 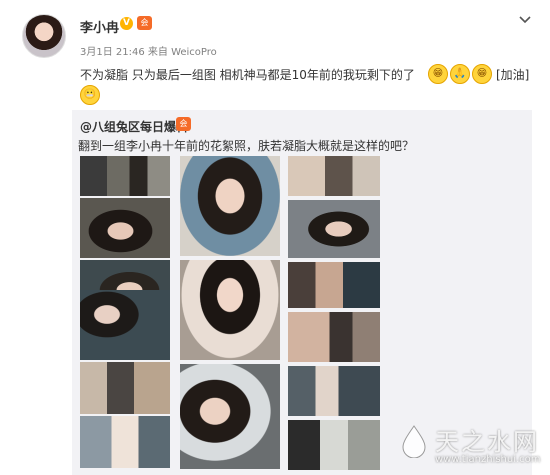 What do you see at coordinates (44, 36) in the screenshot?
I see `avatar` at bounding box center [44, 36].